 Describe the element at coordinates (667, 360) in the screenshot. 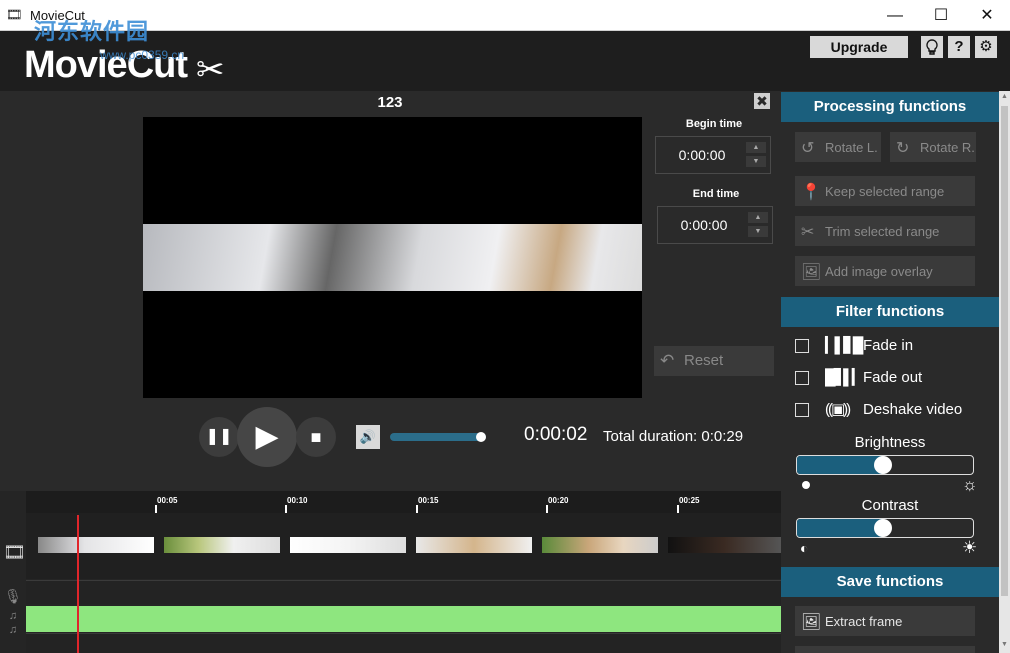

I see `undo-icon: ↶` at that location.